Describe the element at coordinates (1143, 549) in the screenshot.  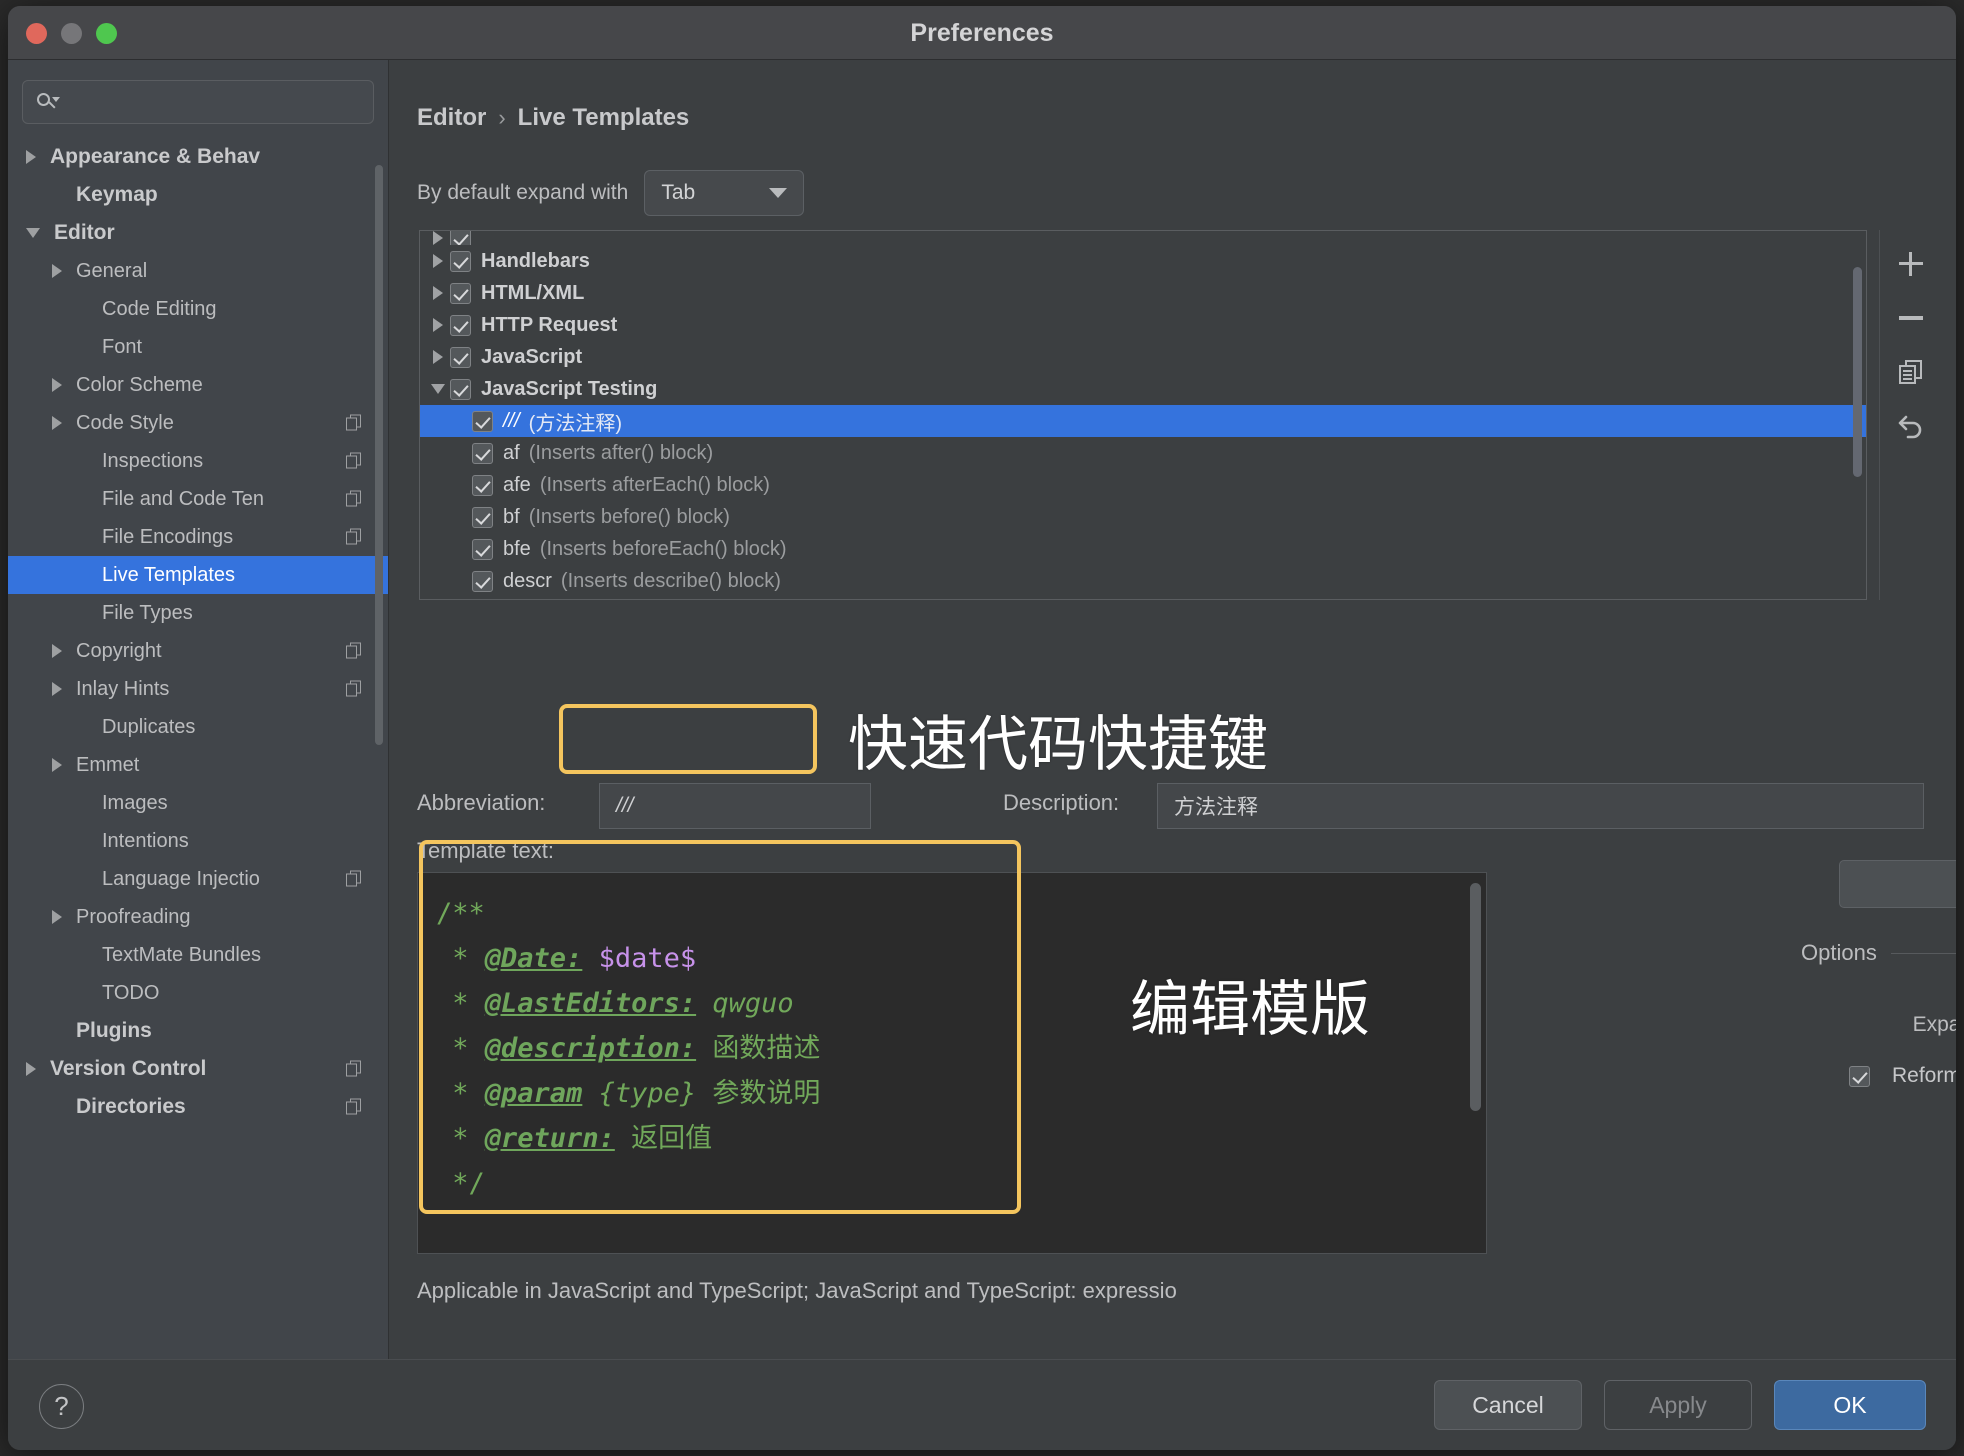
I see `template-row: bfe (Inserts beforeEach() block)` at that location.